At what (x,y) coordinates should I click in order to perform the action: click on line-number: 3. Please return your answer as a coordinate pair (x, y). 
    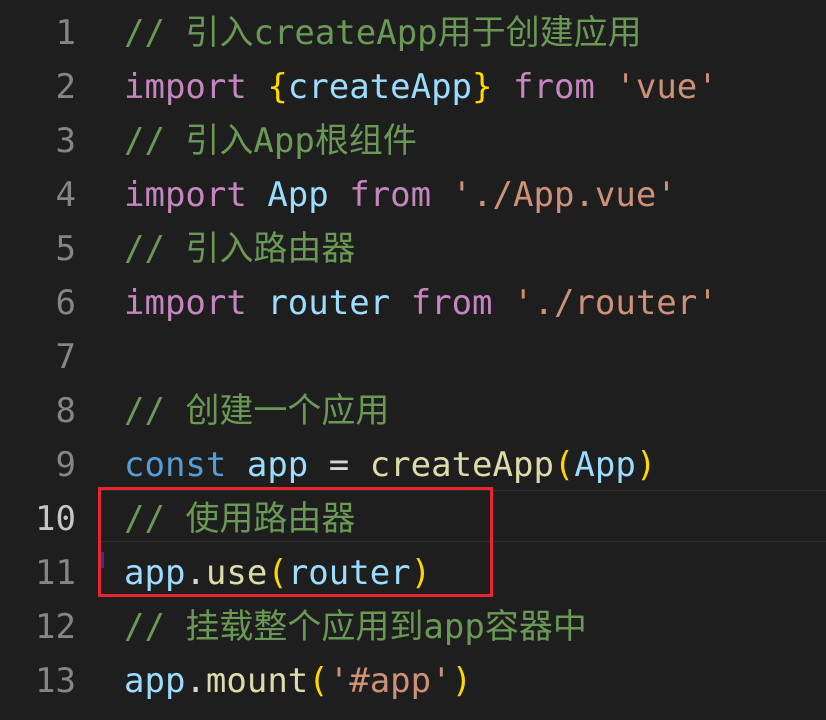
    Looking at the image, I should click on (65, 141).